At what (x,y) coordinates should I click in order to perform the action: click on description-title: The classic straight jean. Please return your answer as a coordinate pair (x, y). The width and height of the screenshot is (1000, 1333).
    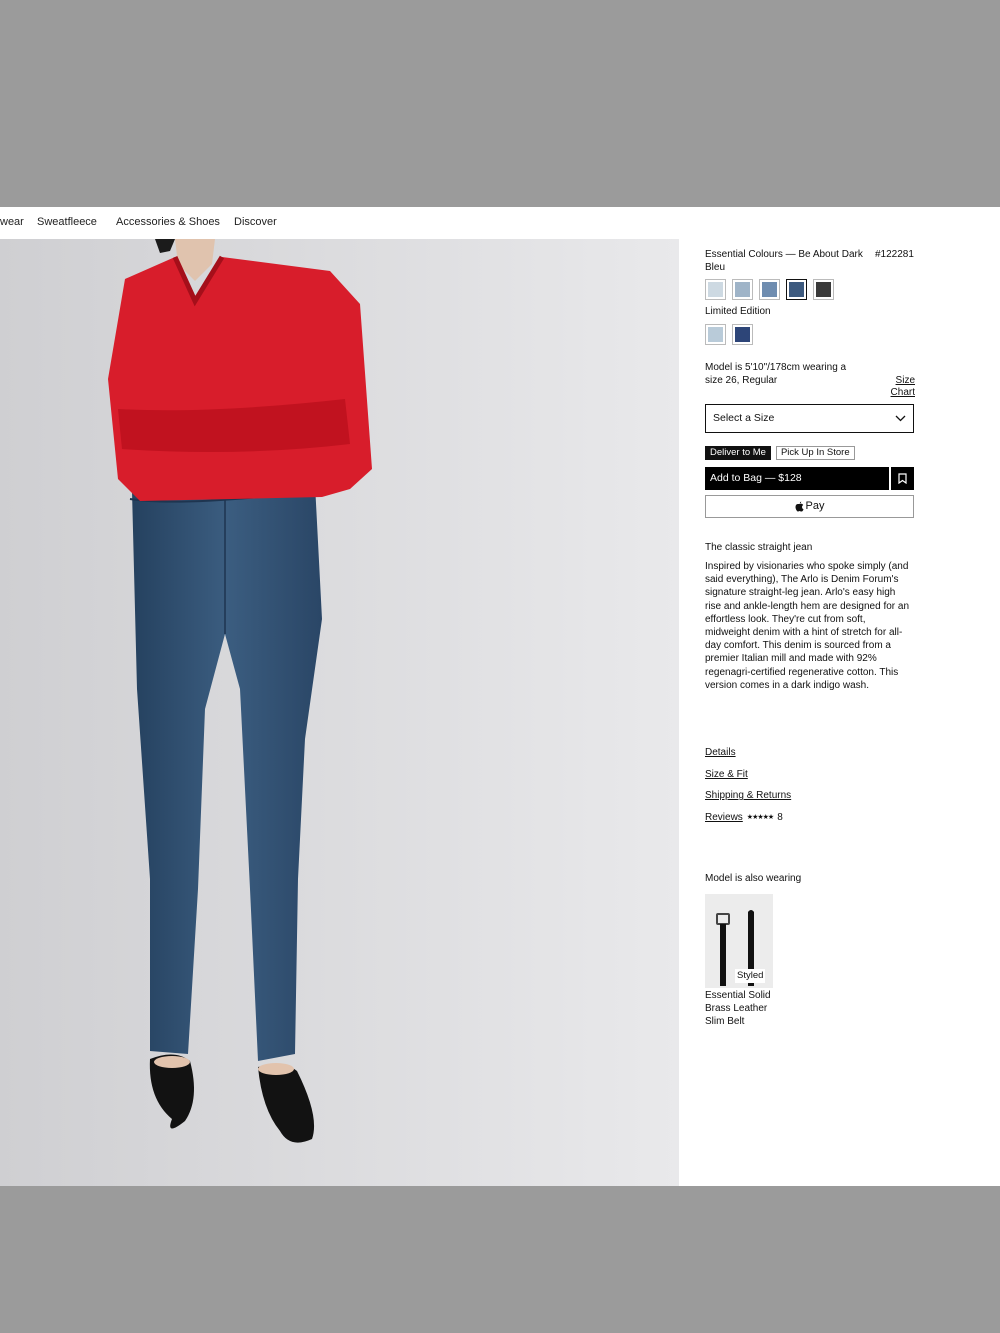
    Looking at the image, I should click on (759, 547).